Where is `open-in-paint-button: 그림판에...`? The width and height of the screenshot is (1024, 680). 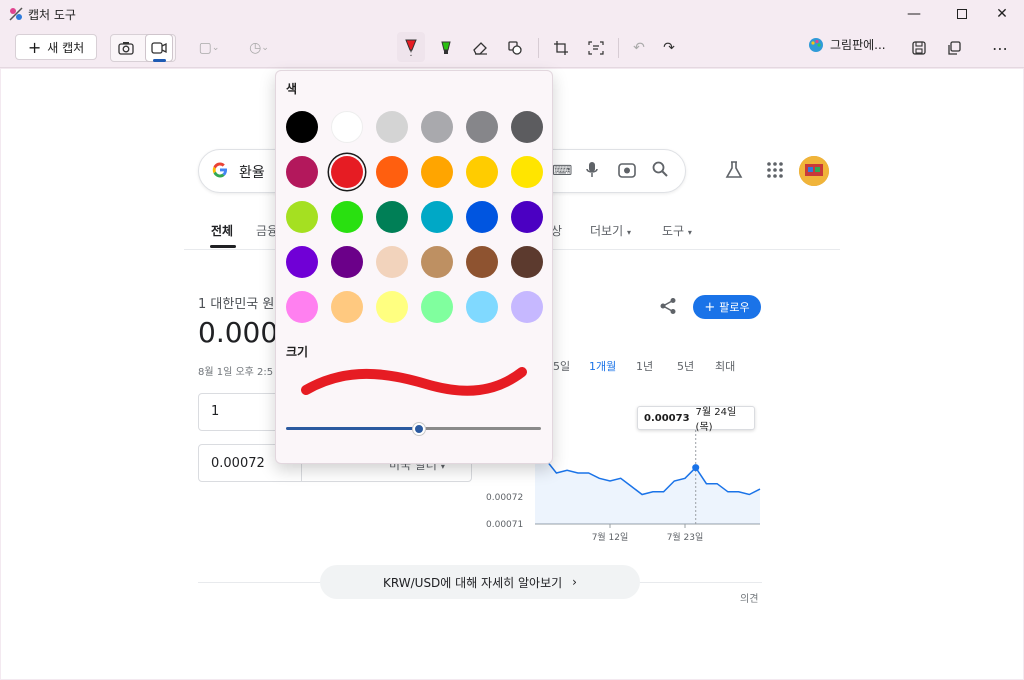
open-in-paint-button: 그림판에... is located at coordinates (847, 44).